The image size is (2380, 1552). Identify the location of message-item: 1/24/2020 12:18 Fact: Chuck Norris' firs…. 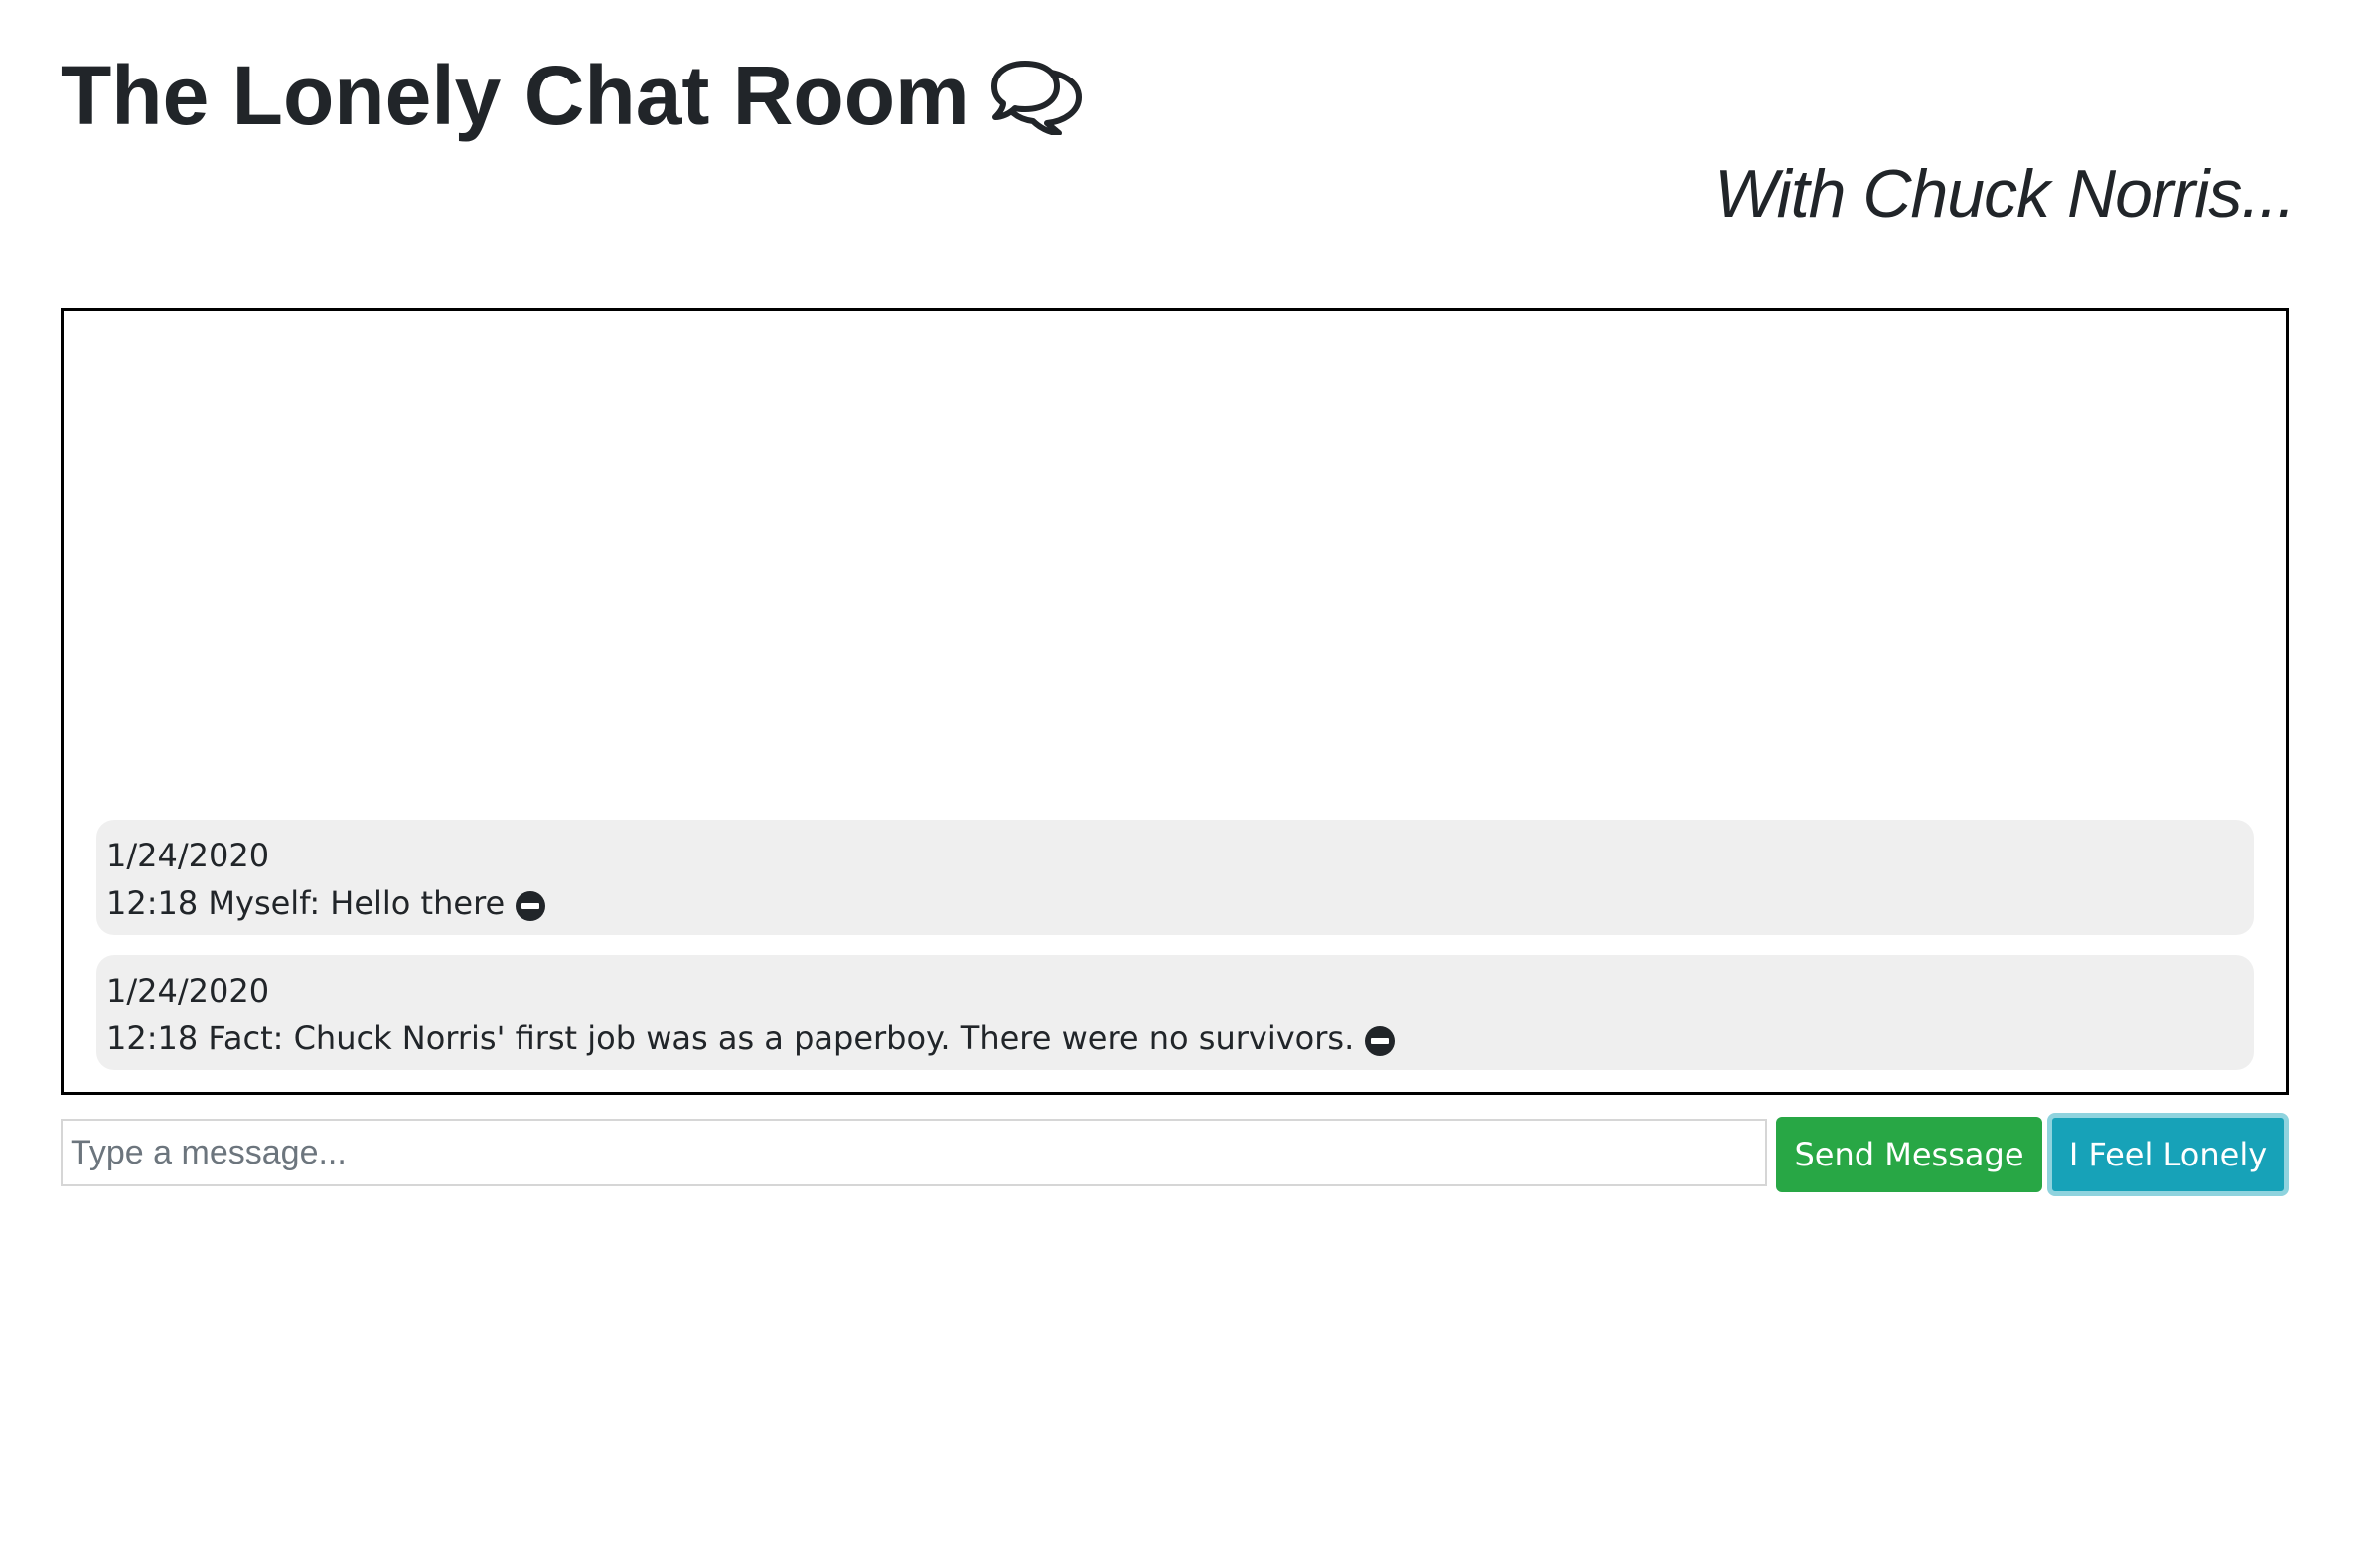
(1175, 1012).